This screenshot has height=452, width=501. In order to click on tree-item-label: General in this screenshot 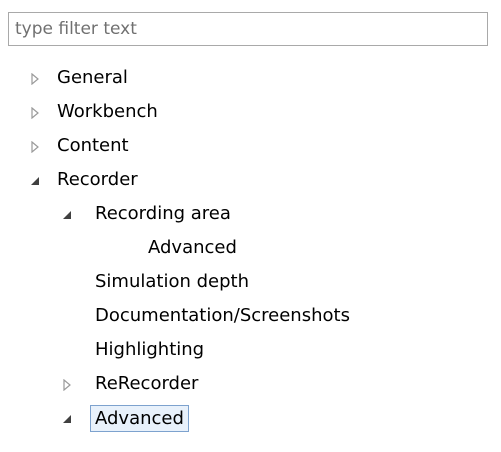, I will do `click(92, 78)`.